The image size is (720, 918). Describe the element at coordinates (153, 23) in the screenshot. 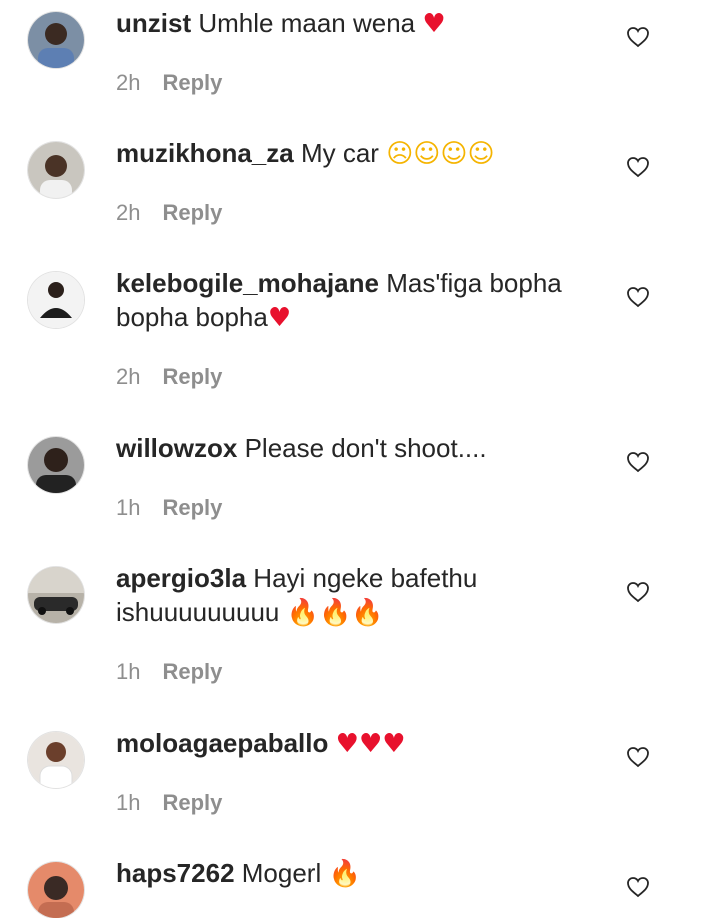

I see `comment-username: unzist` at that location.